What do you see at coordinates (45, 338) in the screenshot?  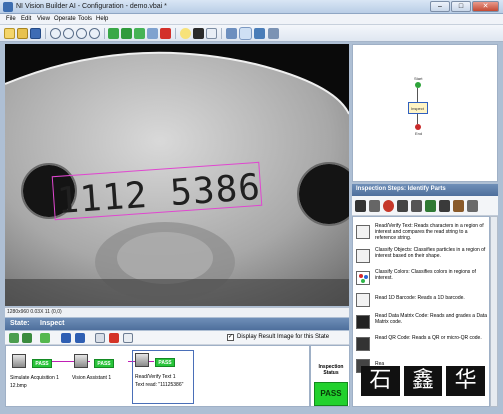 I see `run-step-icon` at bounding box center [45, 338].